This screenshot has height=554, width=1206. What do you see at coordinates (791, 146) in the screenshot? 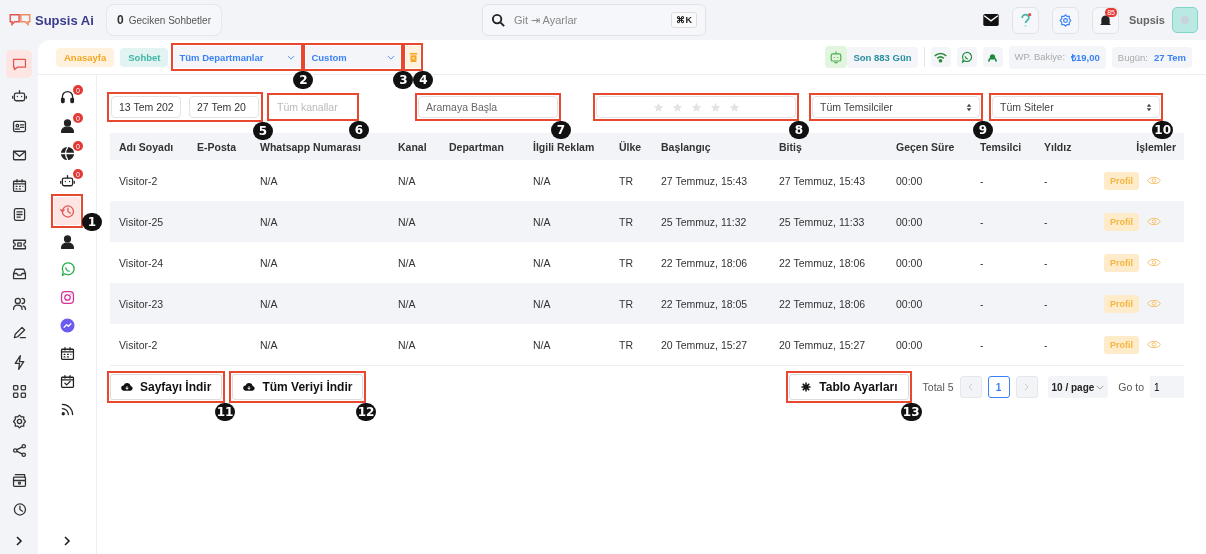
I see `column-header: Bitiş` at bounding box center [791, 146].